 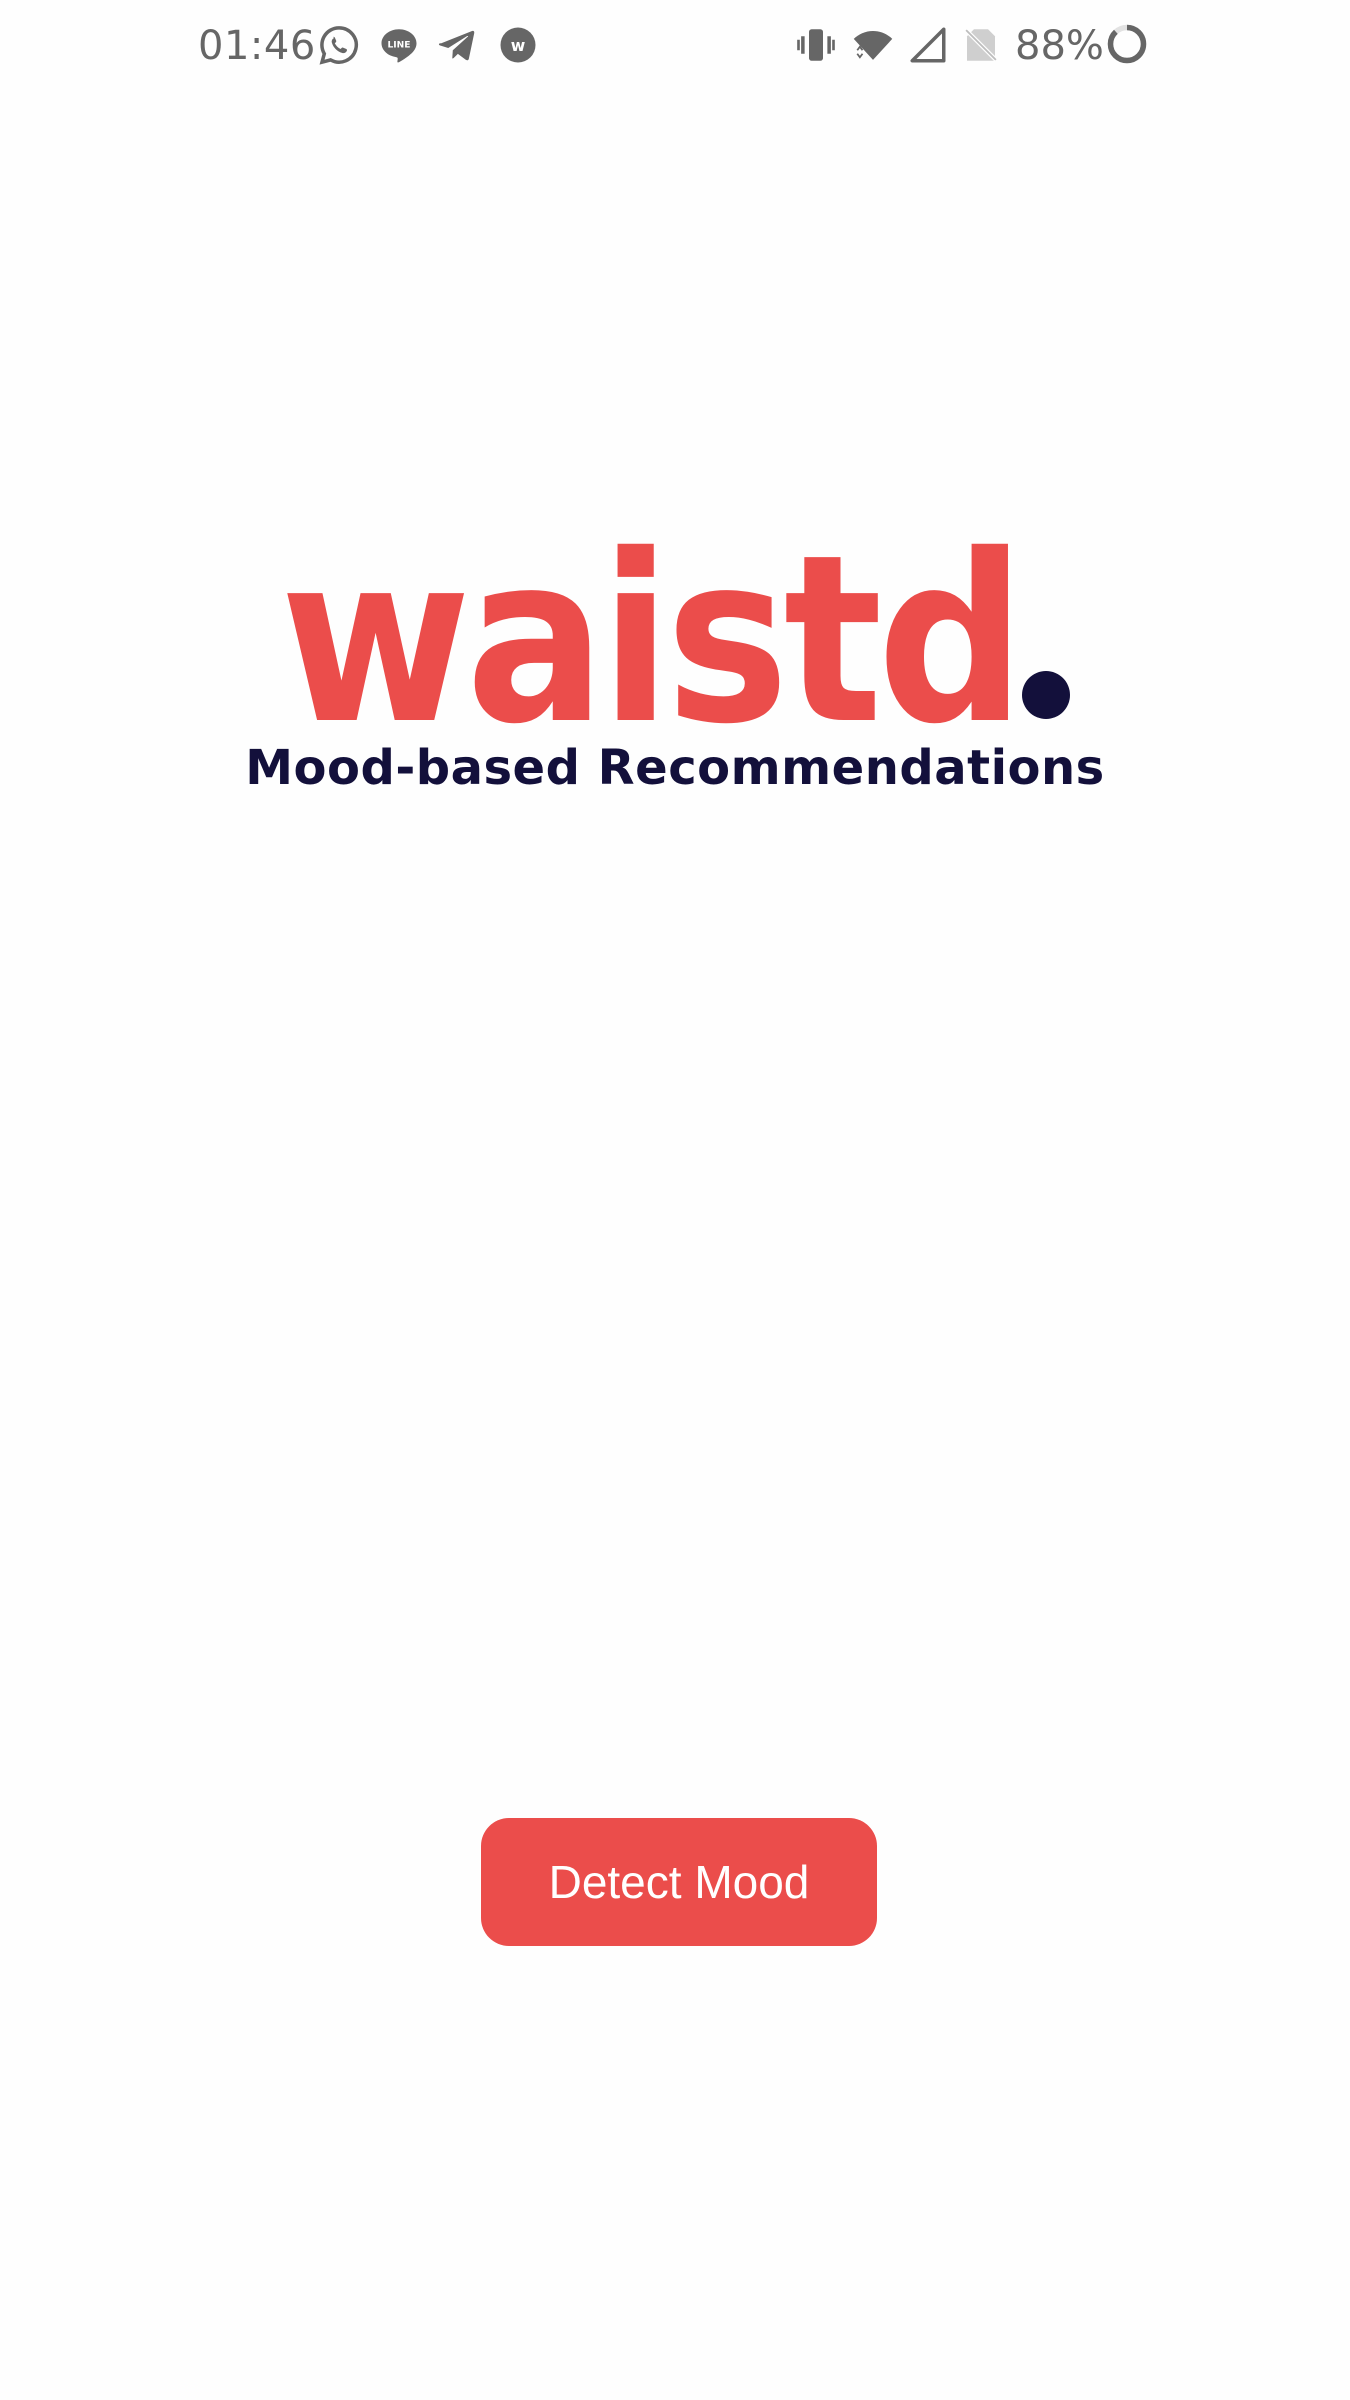 I want to click on wifi-icon, so click(x=873, y=45).